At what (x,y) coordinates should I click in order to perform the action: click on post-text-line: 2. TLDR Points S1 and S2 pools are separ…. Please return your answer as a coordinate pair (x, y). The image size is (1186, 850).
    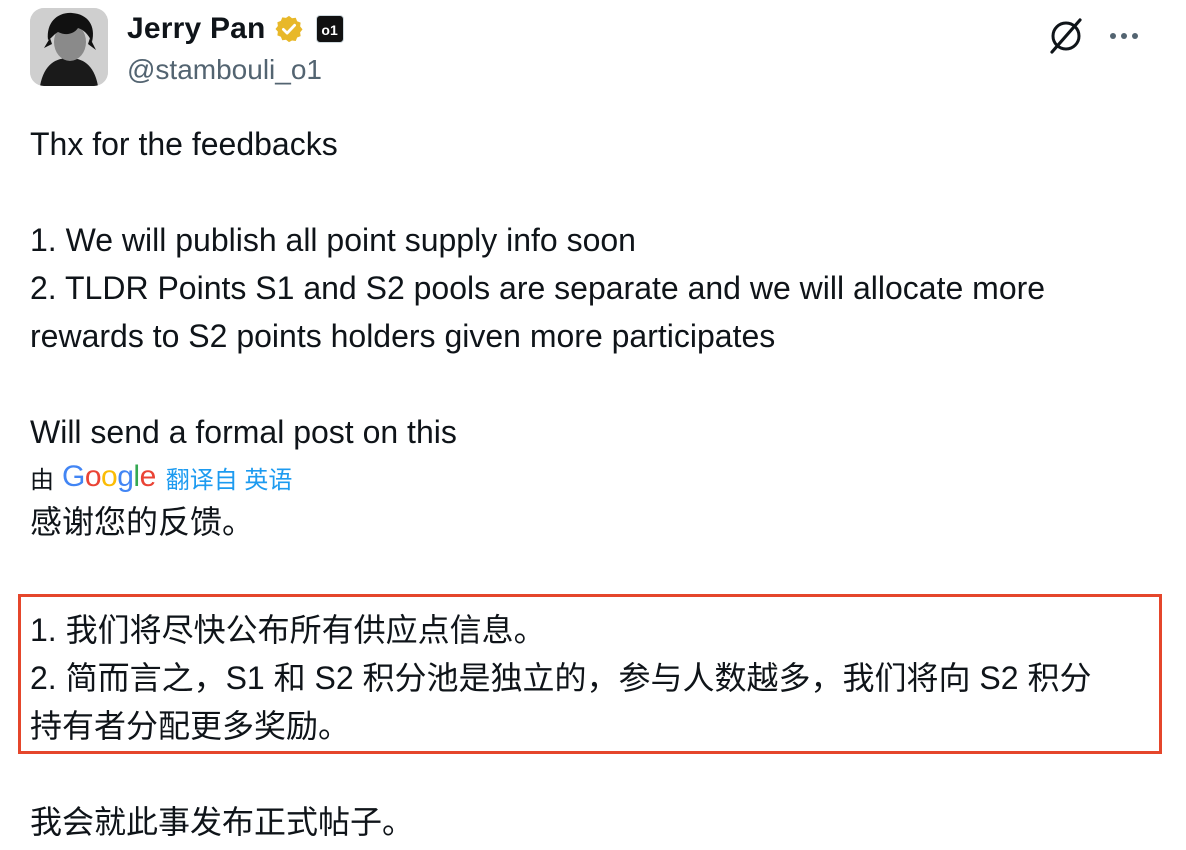
    Looking at the image, I should click on (538, 288).